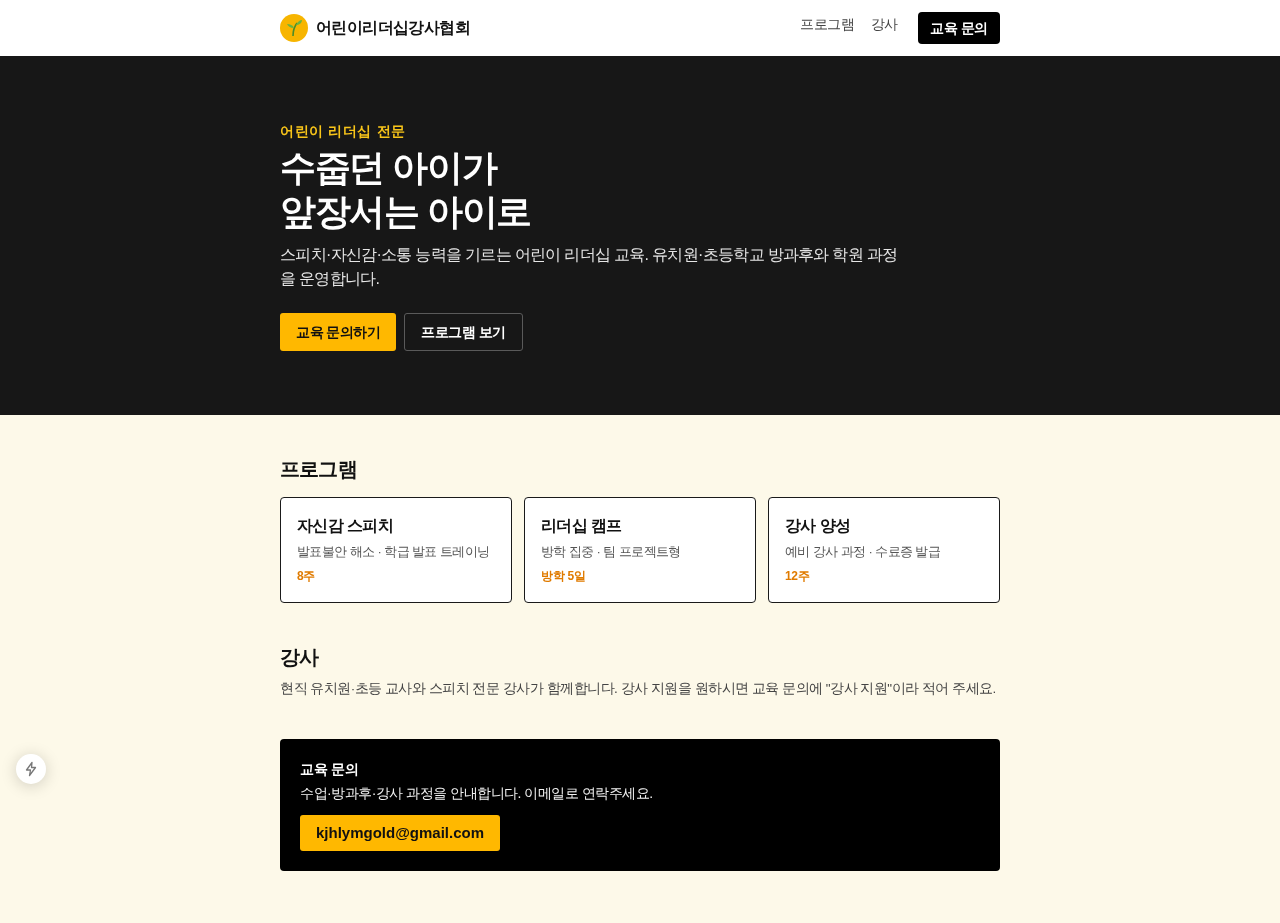  What do you see at coordinates (564, 576) in the screenshot?
I see `program-duration: 방학 5일` at bounding box center [564, 576].